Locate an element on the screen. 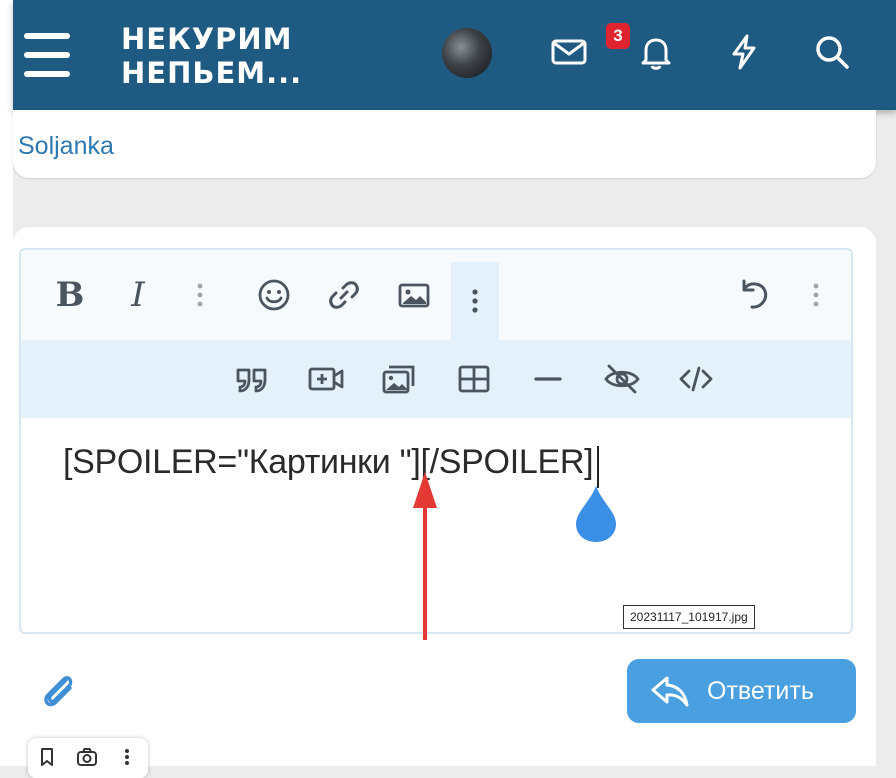 This screenshot has height=778, width=896. bell-icon is located at coordinates (656, 52).